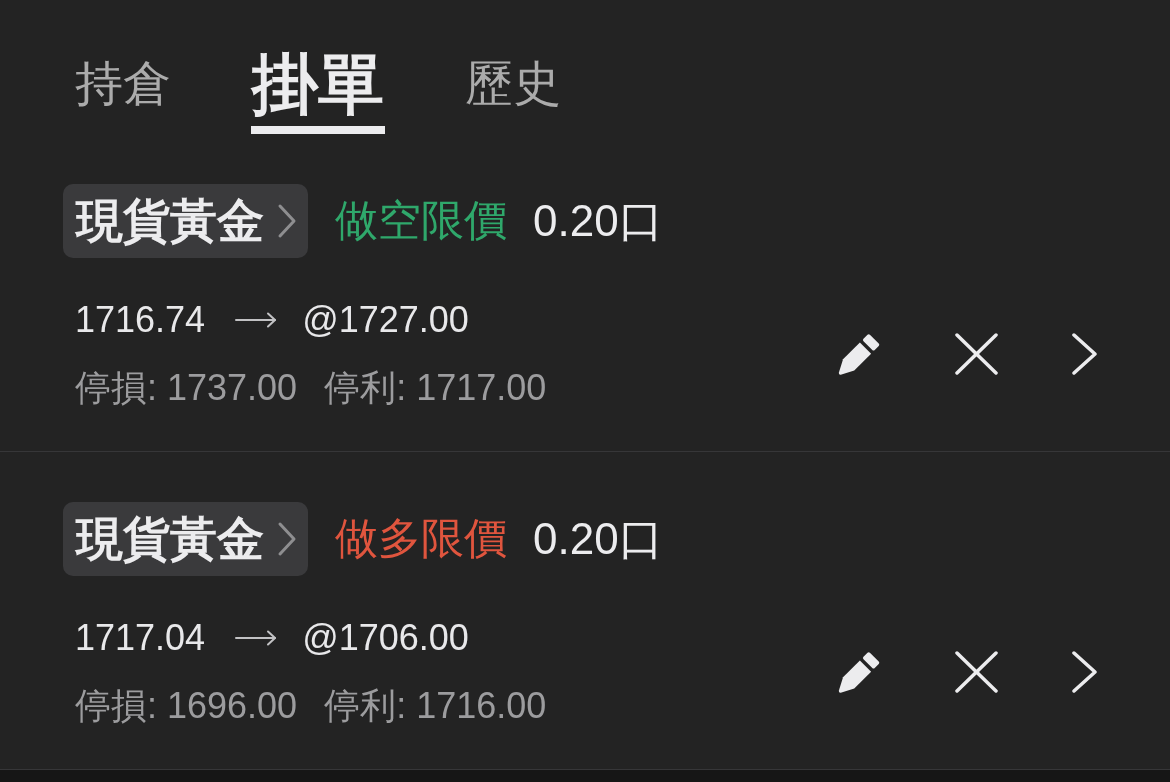 The width and height of the screenshot is (1170, 782). Describe the element at coordinates (123, 87) in the screenshot. I see `tab: 持倉` at that location.